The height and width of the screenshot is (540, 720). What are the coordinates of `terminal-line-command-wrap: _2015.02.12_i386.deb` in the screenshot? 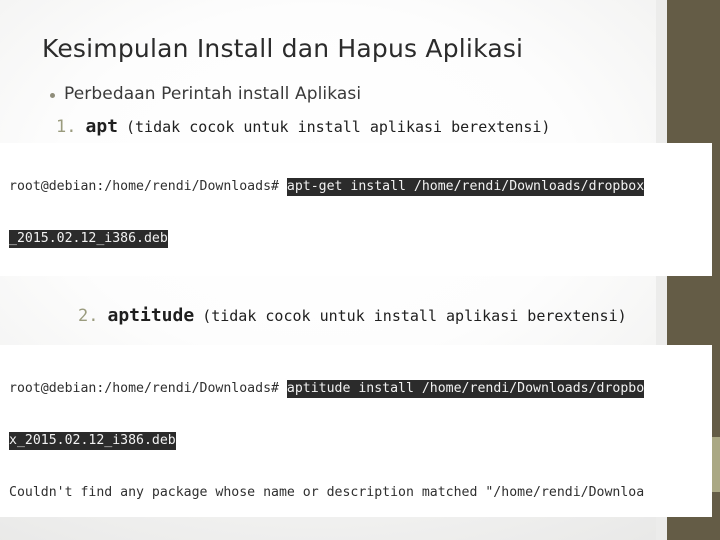 It's located at (356, 239).